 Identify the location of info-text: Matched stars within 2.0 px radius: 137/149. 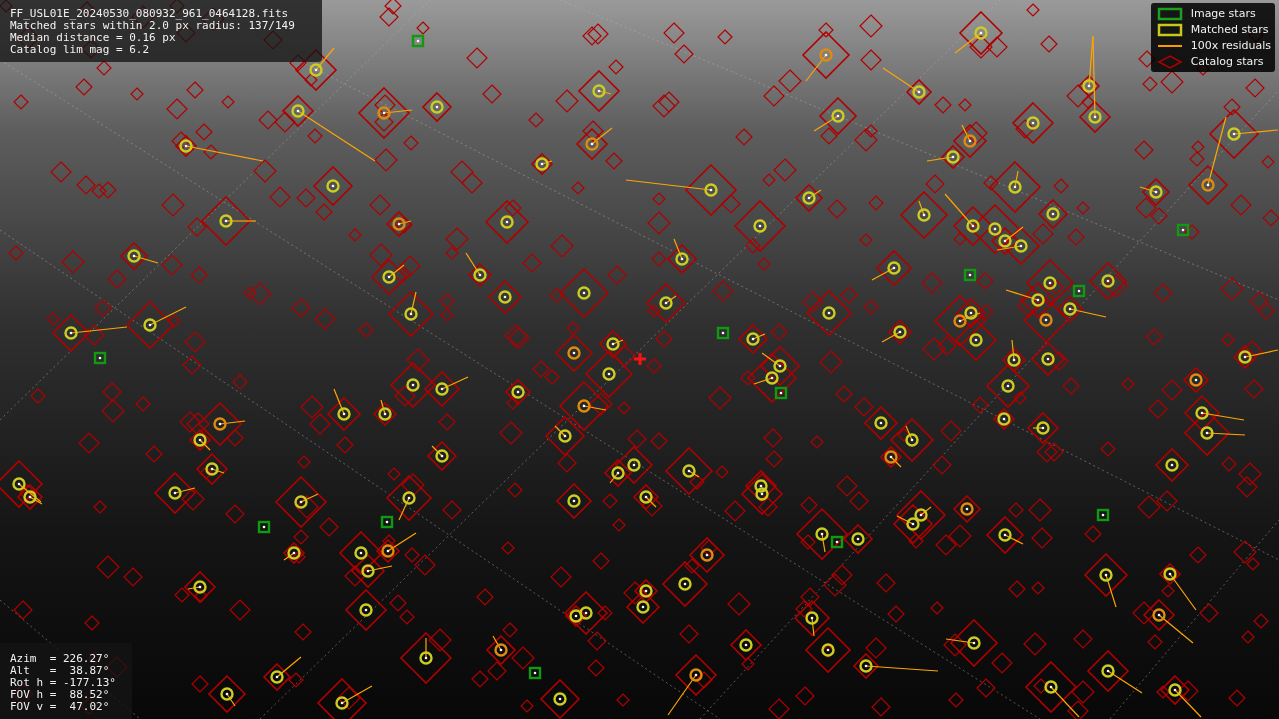
(153, 26).